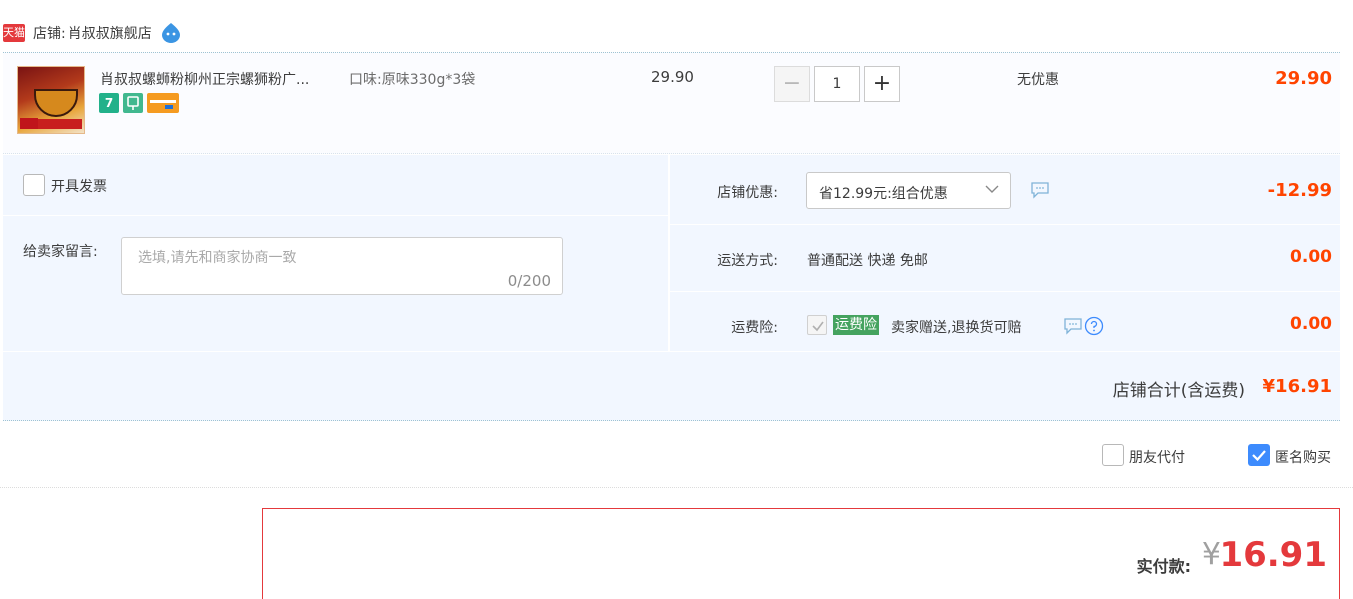 The width and height of the screenshot is (1353, 599). What do you see at coordinates (412, 80) in the screenshot?
I see `item-flavor: 口味:原味330g*3袋` at bounding box center [412, 80].